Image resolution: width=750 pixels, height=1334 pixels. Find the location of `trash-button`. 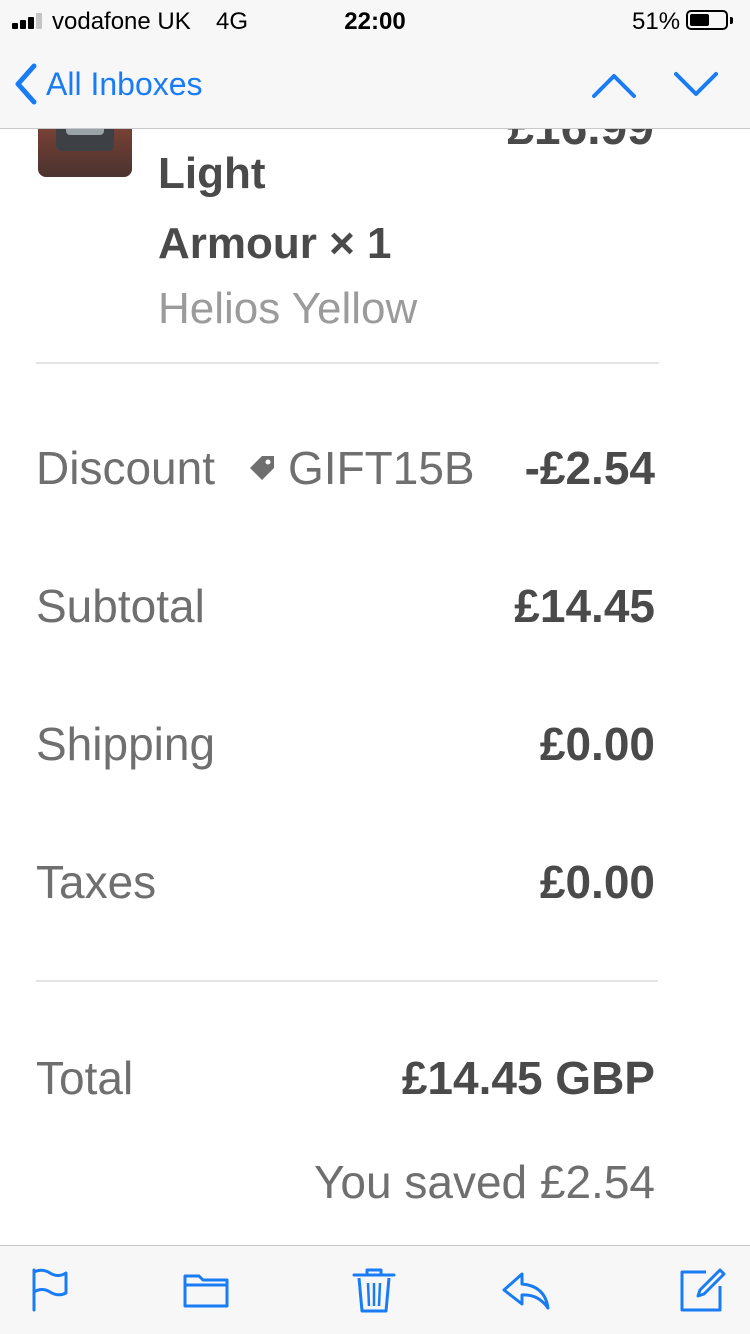

trash-button is located at coordinates (374, 1290).